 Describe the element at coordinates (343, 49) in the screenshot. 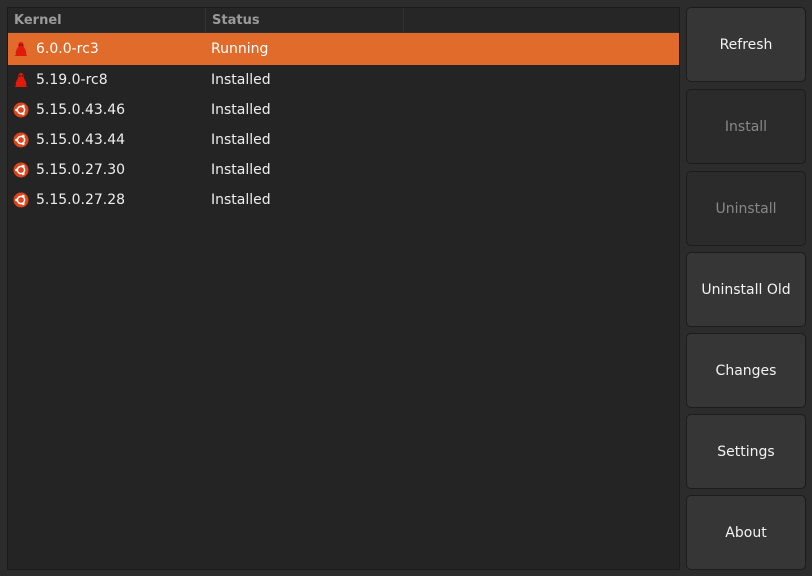

I see `table-row: 6.0.0-rc3 Running` at that location.